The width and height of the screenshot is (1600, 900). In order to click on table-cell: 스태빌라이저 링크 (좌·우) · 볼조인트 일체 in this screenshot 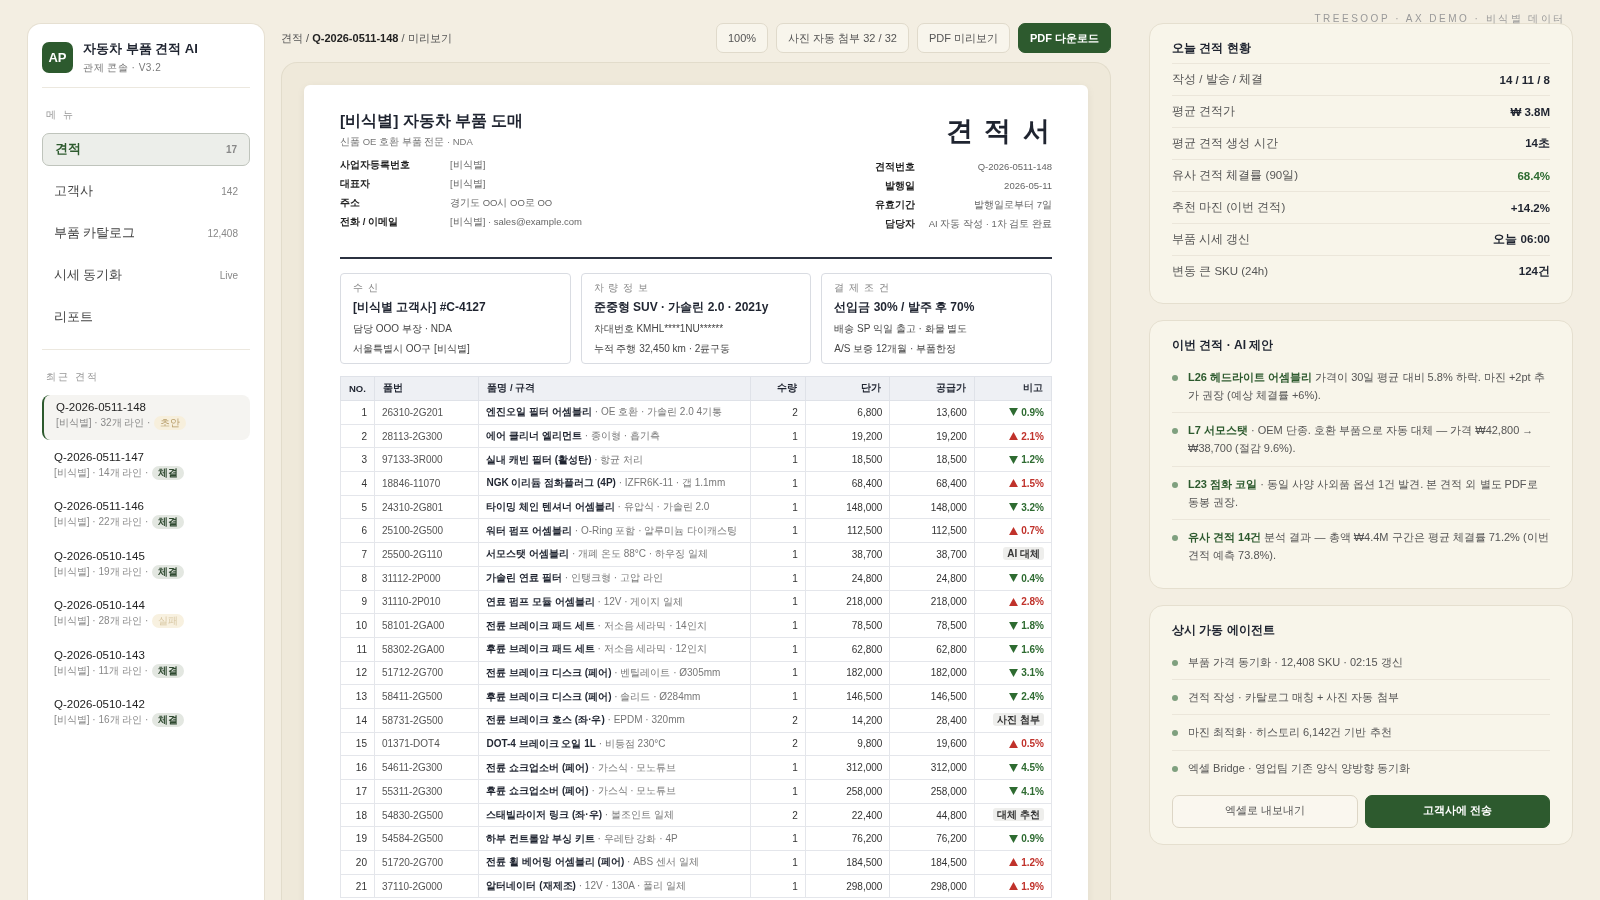, I will do `click(615, 815)`.